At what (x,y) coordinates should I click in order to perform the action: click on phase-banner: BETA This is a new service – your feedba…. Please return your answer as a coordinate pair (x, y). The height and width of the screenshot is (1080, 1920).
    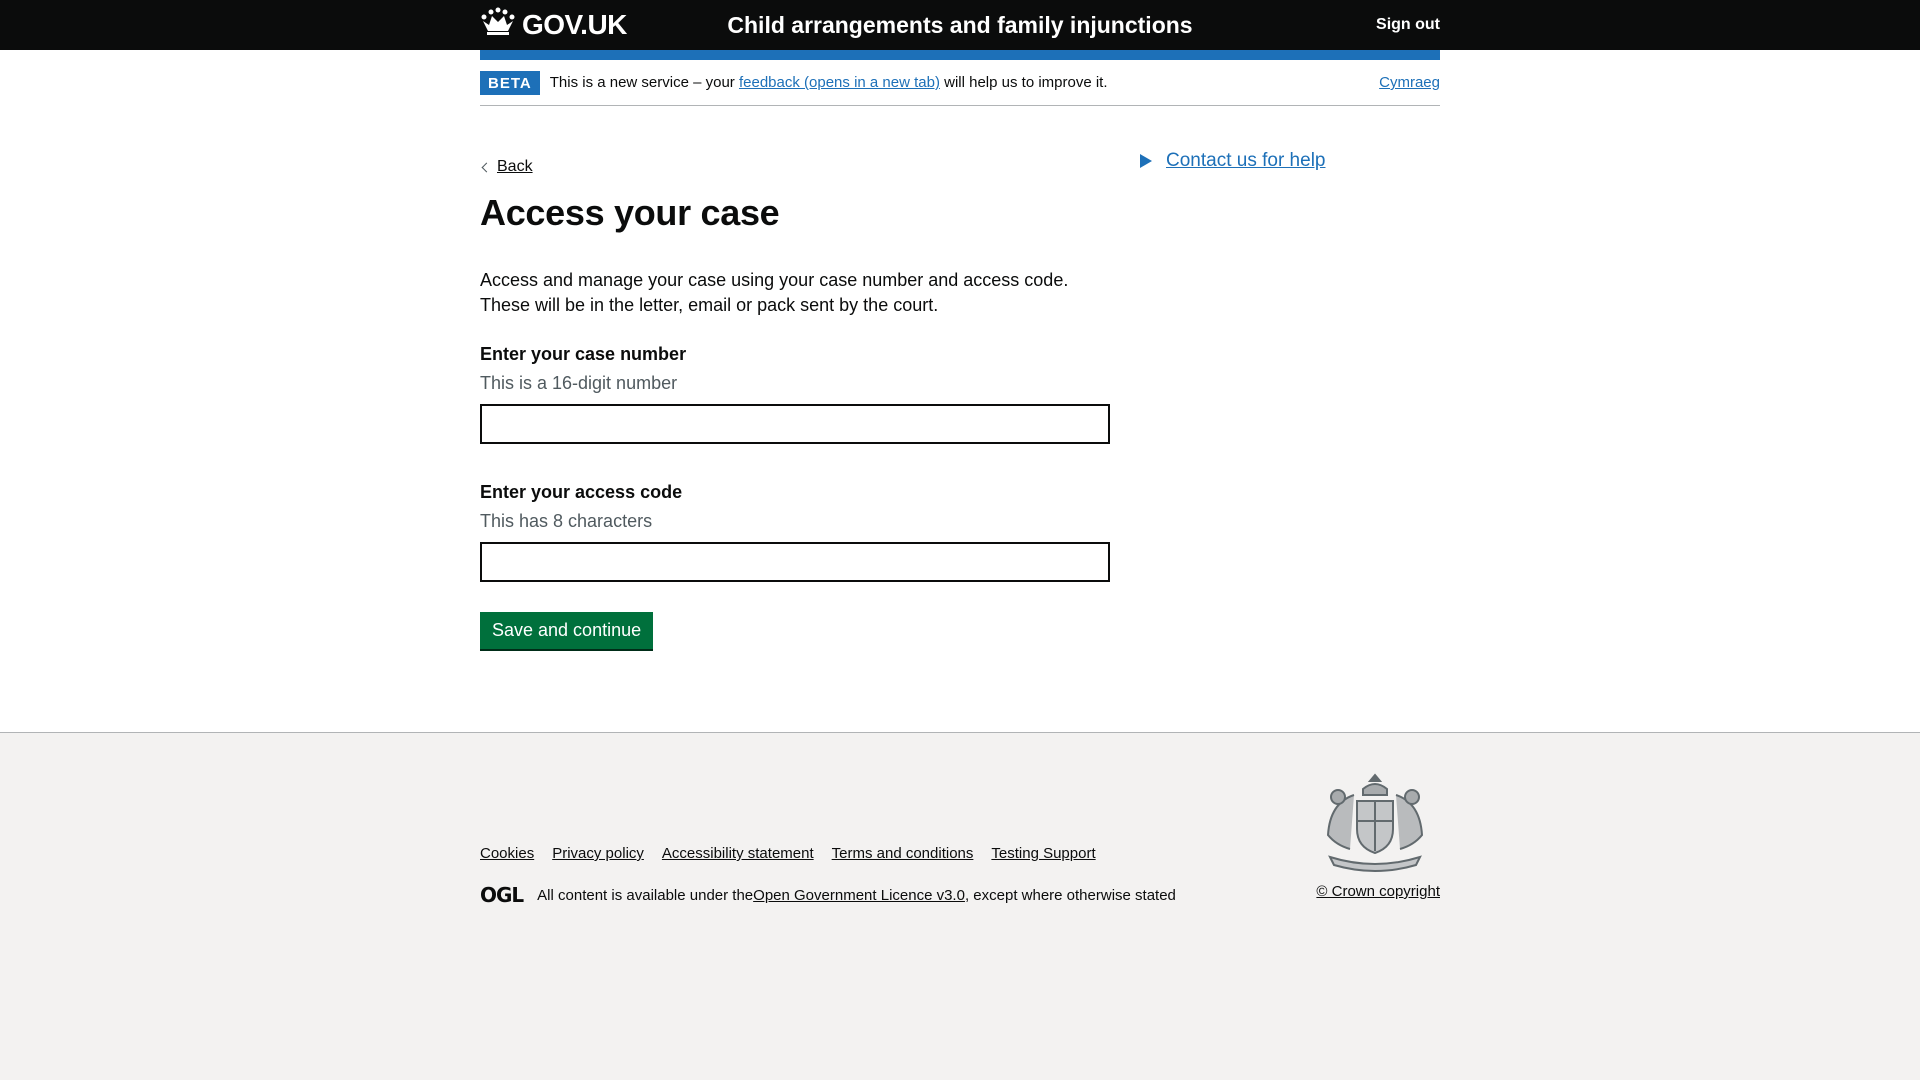
    Looking at the image, I should click on (960, 83).